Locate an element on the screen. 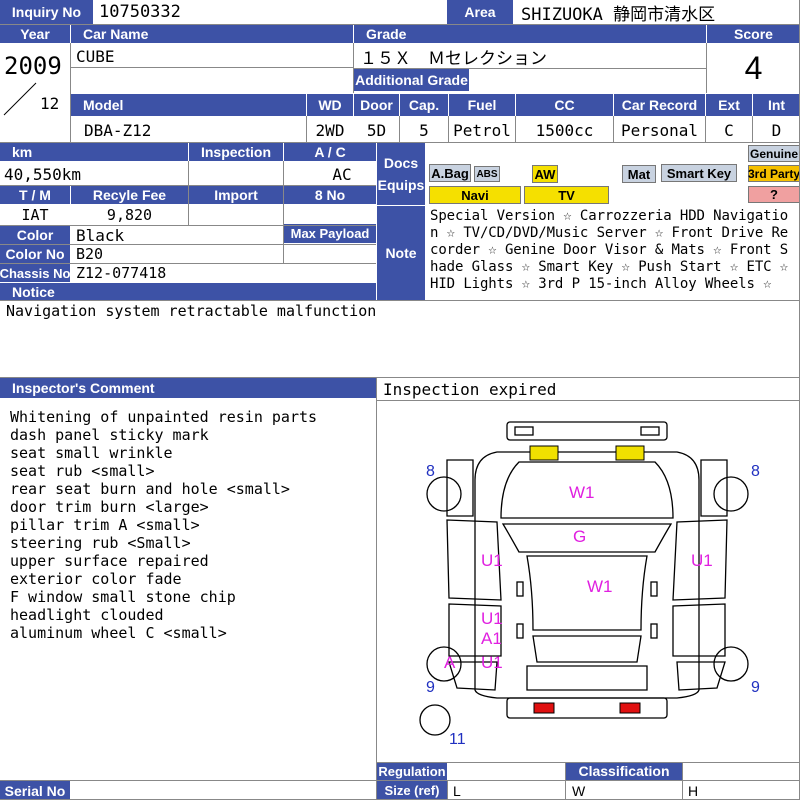 The width and height of the screenshot is (800, 800). mark-left-front-door: U1 is located at coordinates (492, 560).